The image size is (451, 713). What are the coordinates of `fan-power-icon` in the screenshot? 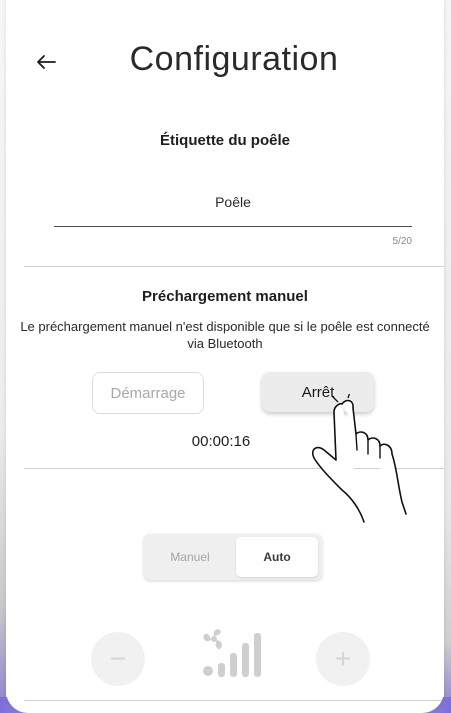 It's located at (232, 653).